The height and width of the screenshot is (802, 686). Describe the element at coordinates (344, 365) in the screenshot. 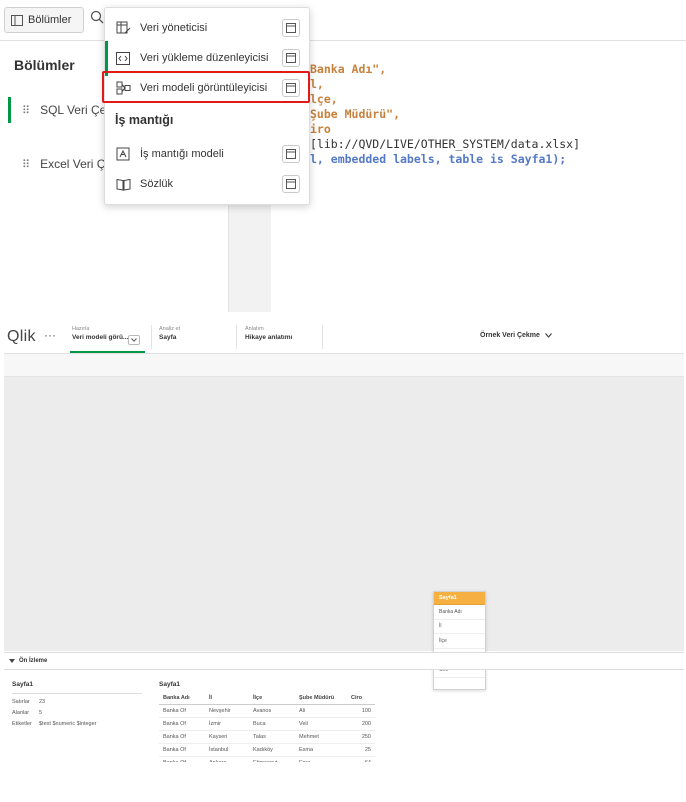

I see `model-viewer-toolbar` at that location.